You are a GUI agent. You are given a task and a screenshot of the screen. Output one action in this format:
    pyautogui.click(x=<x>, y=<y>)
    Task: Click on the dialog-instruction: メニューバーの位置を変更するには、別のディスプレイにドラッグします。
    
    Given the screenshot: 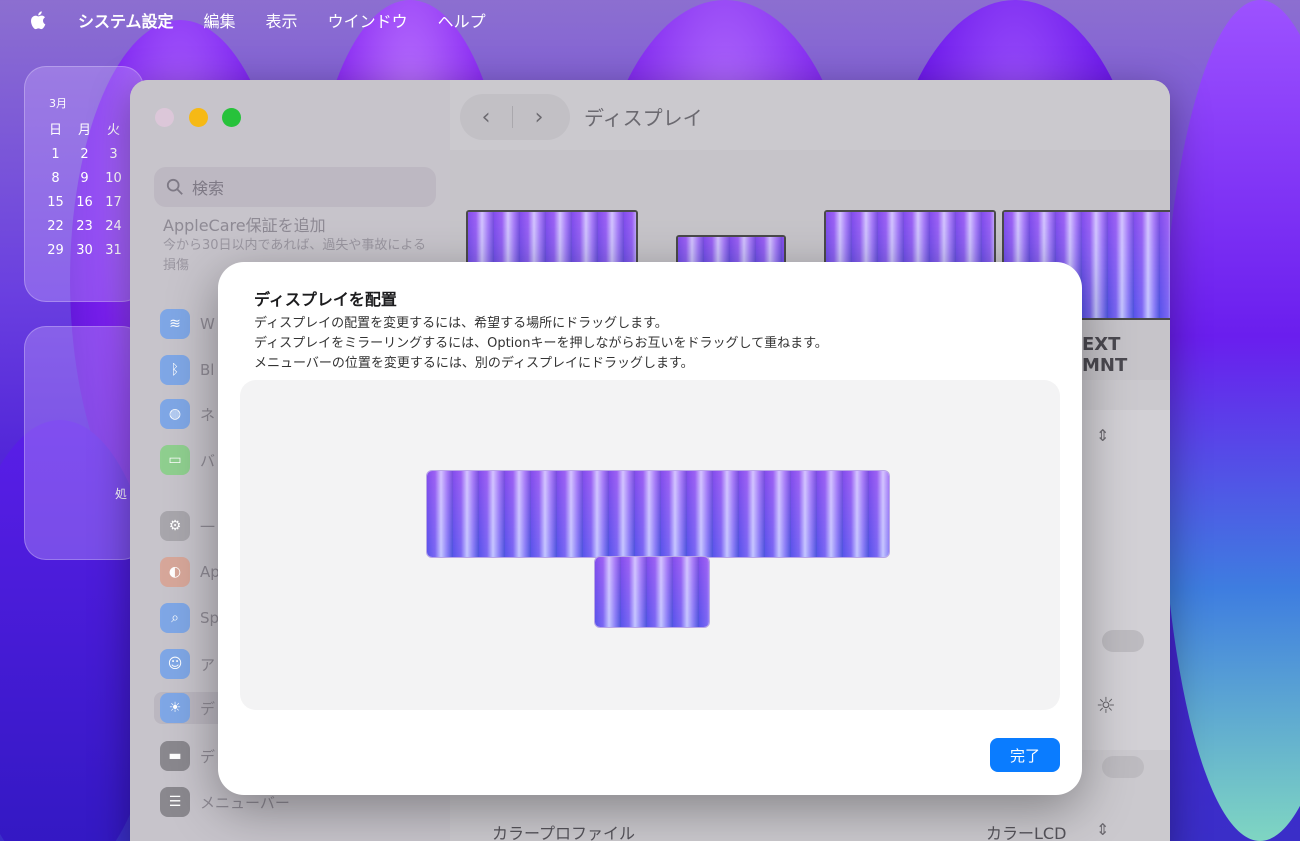 What is the action you would take?
    pyautogui.click(x=474, y=363)
    